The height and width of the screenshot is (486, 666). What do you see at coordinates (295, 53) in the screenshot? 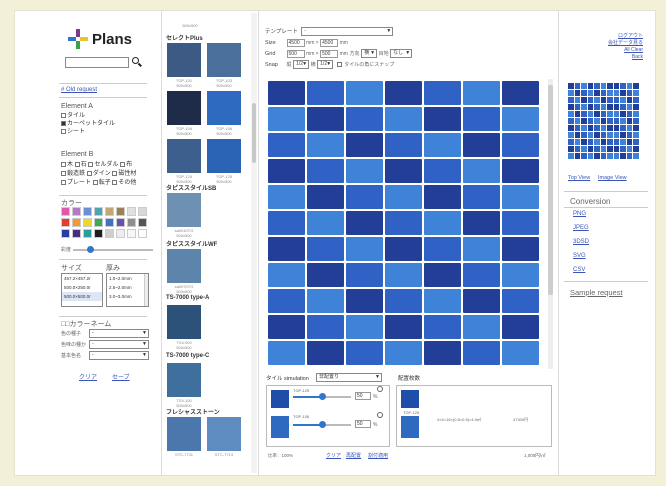
I see `grid-width-input: 500` at bounding box center [295, 53].